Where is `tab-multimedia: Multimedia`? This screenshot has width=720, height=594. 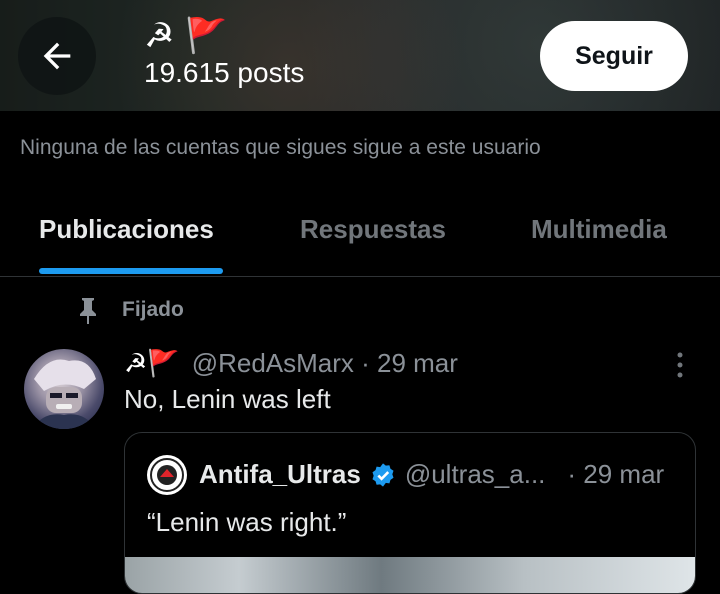 tab-multimedia: Multimedia is located at coordinates (599, 229).